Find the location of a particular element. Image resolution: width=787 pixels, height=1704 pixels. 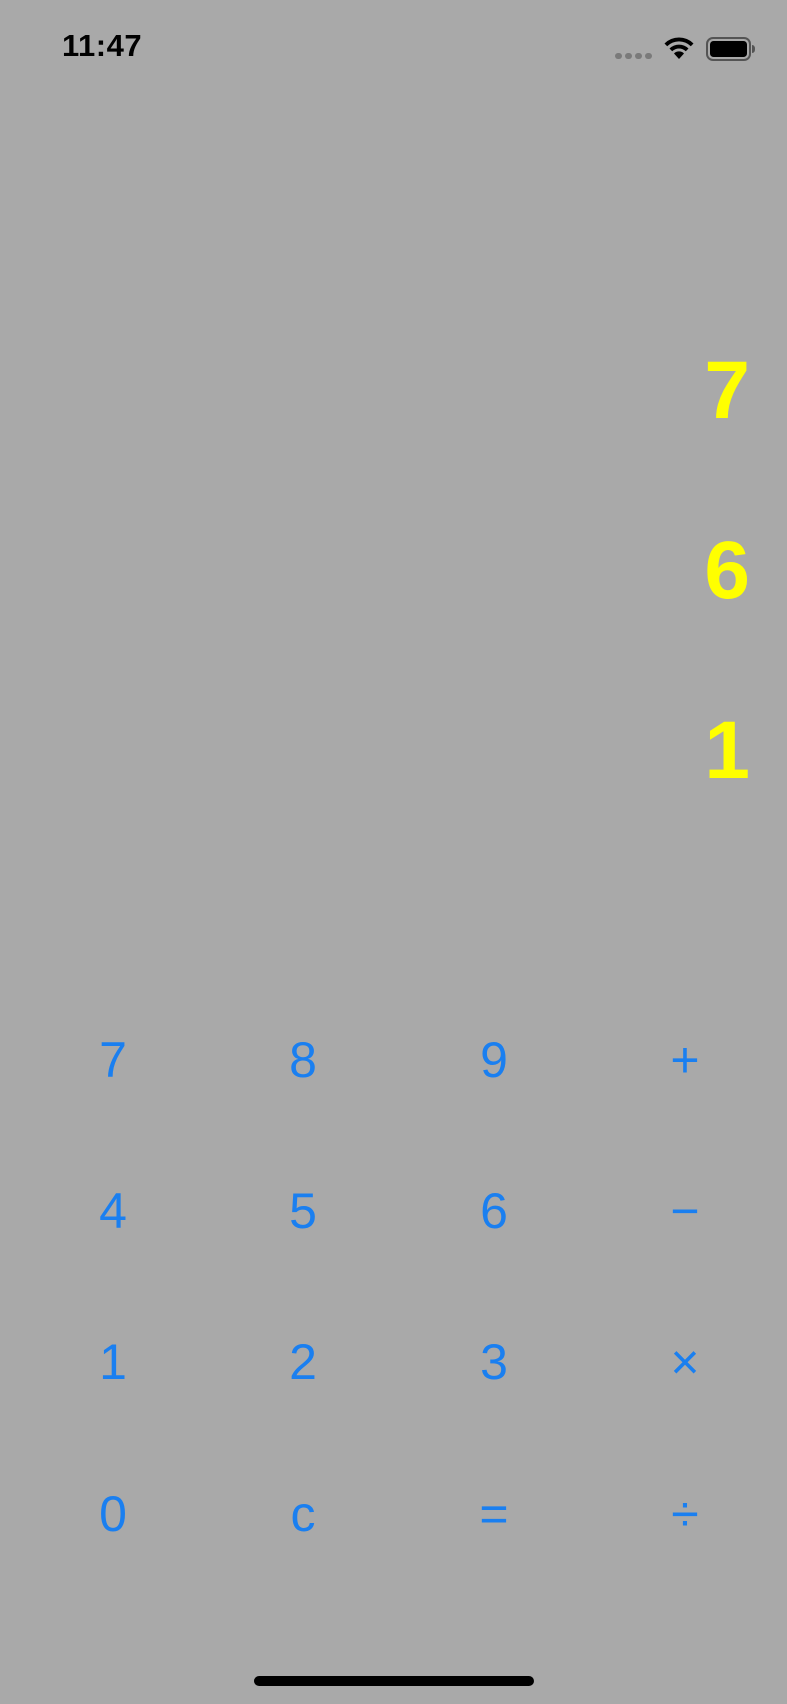

display-line: 1 is located at coordinates (727, 750).